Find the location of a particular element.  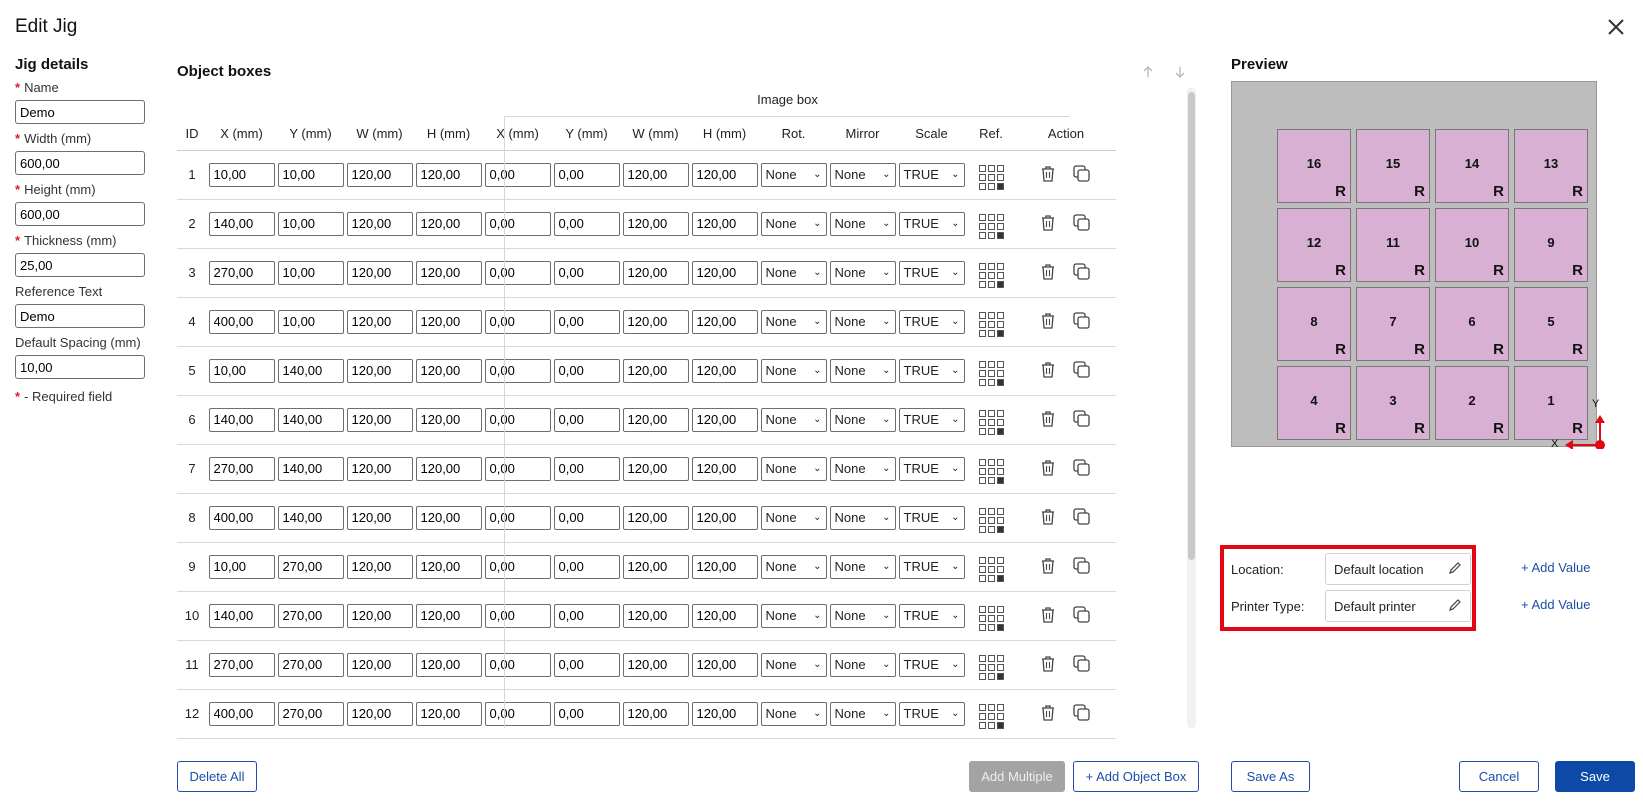

cancel-button: Cancel is located at coordinates (1499, 776).